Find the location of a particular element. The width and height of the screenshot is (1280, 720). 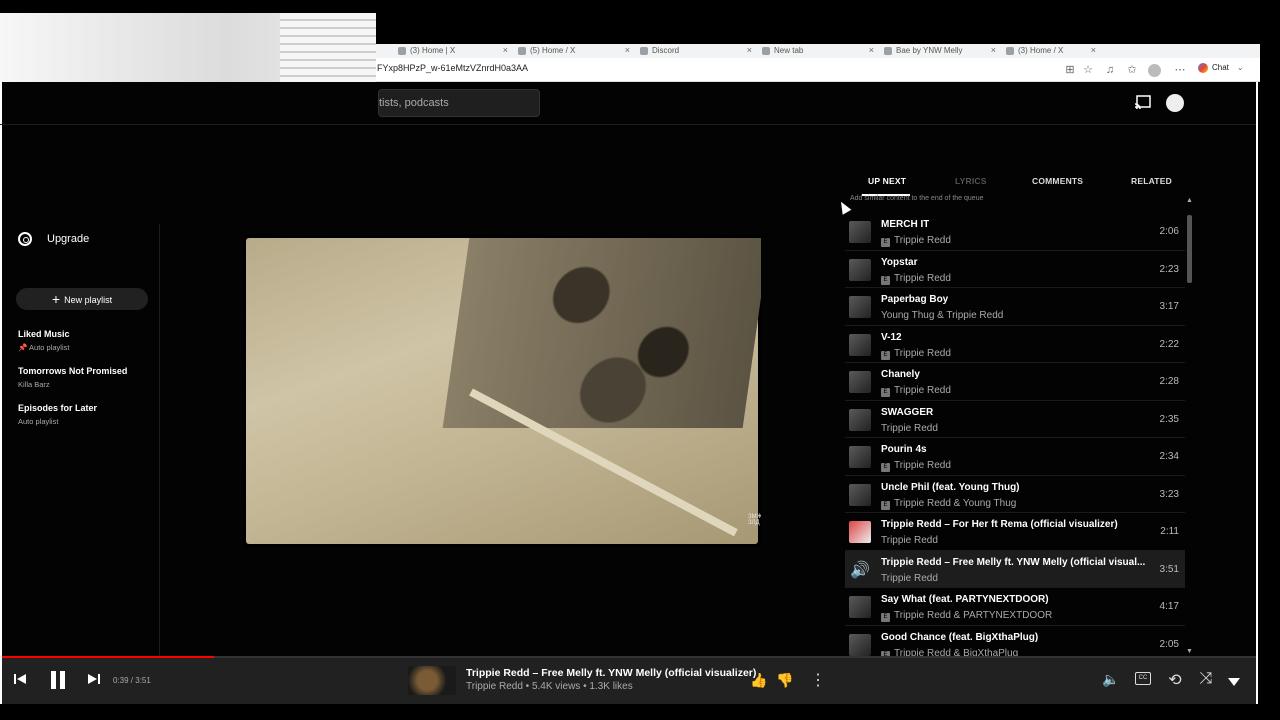

browser-tab: (5) Home / X × is located at coordinates (573, 51).